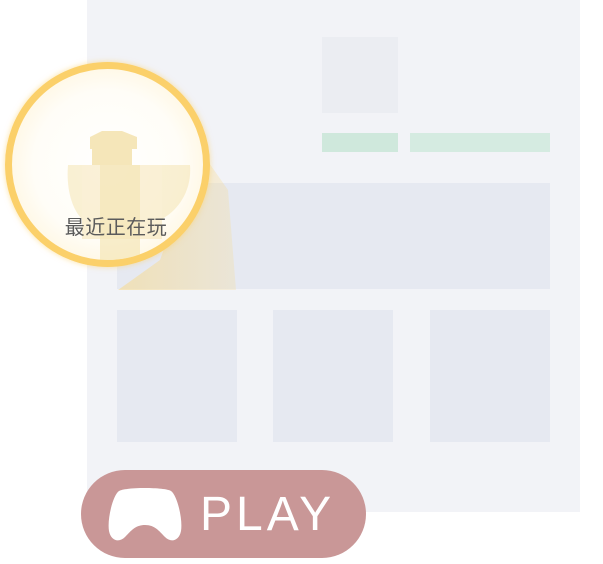 The width and height of the screenshot is (603, 564). What do you see at coordinates (360, 142) in the screenshot?
I see `tag-placeholder-short` at bounding box center [360, 142].